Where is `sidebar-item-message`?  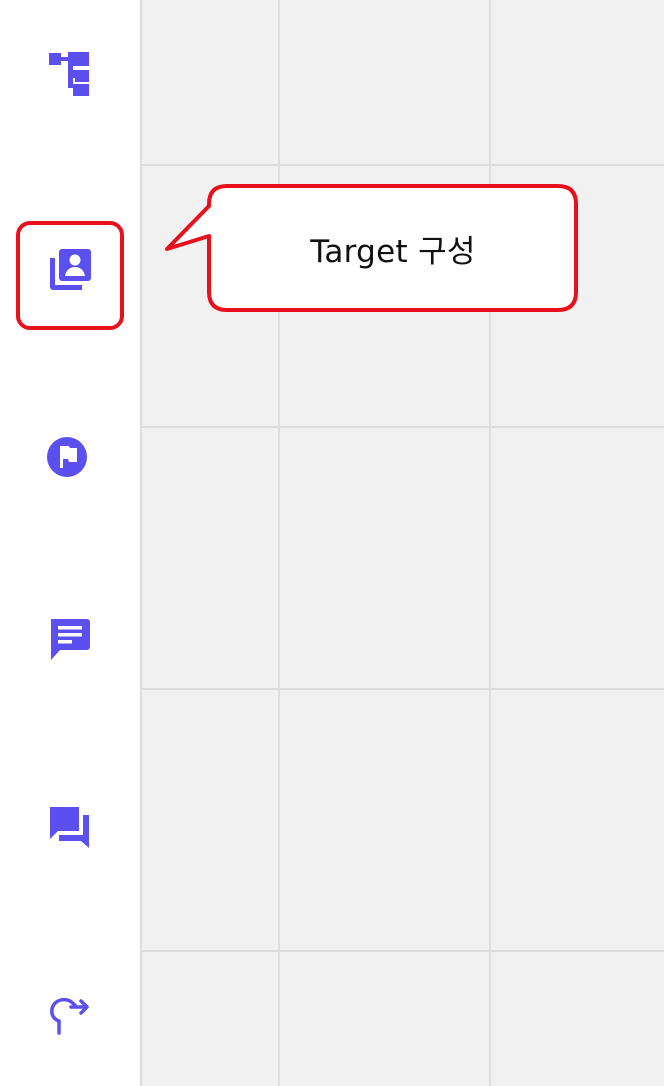
sidebar-item-message is located at coordinates (70, 640).